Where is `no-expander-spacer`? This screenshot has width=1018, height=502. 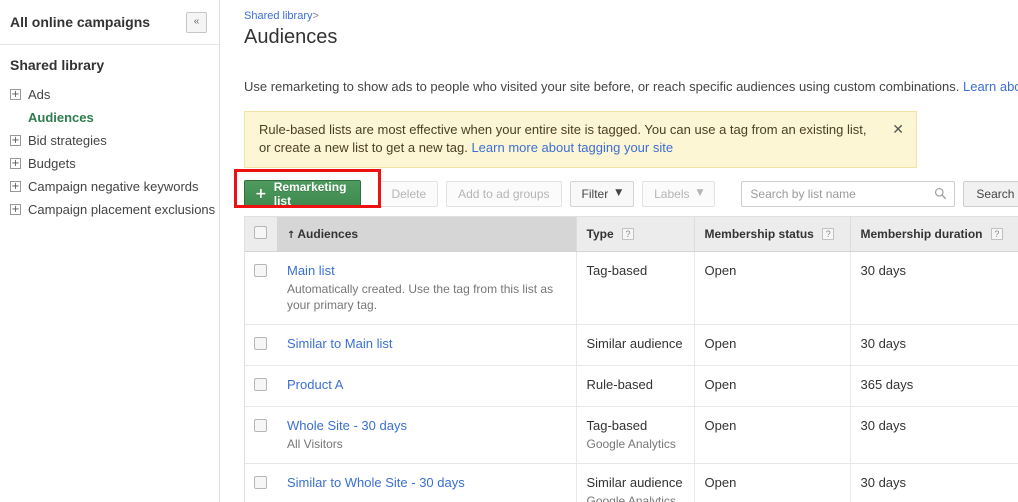 no-expander-spacer is located at coordinates (15, 117).